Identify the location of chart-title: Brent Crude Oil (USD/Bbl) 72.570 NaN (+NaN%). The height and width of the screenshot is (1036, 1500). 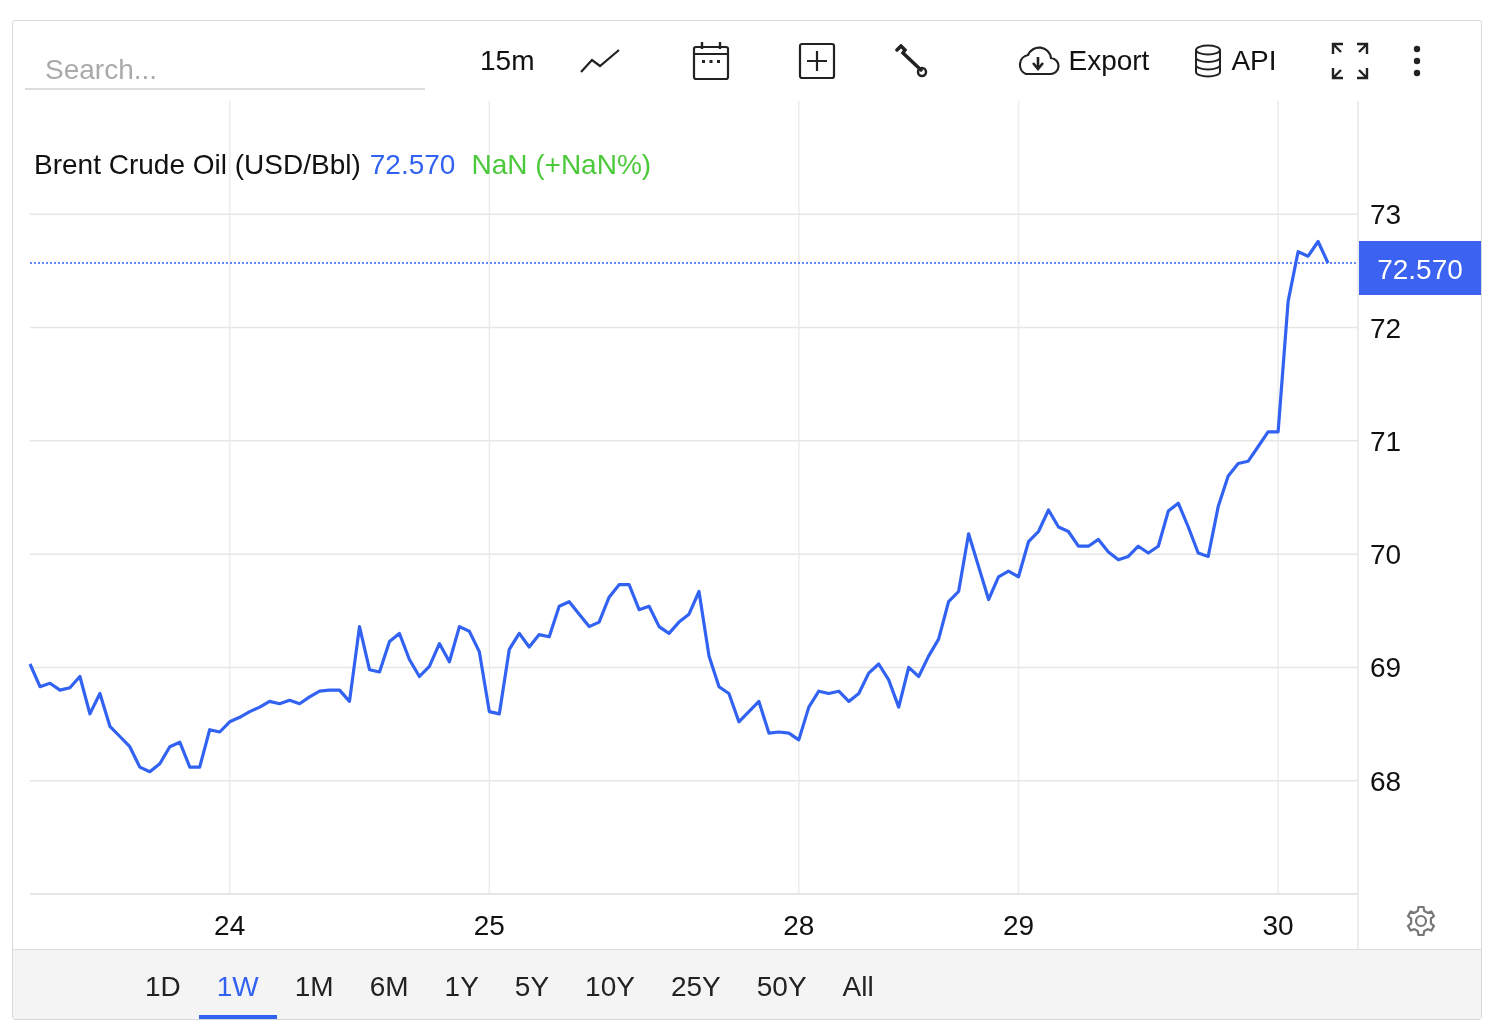
(343, 164).